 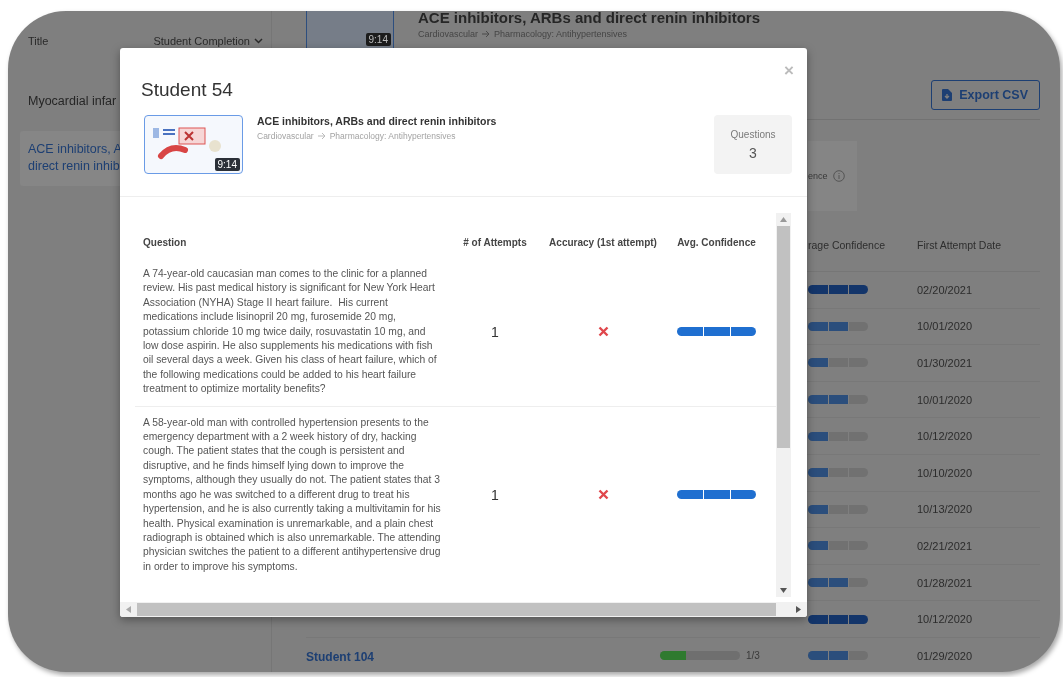 What do you see at coordinates (945, 363) in the screenshot?
I see `date-cell-text: 01/30/2021` at bounding box center [945, 363].